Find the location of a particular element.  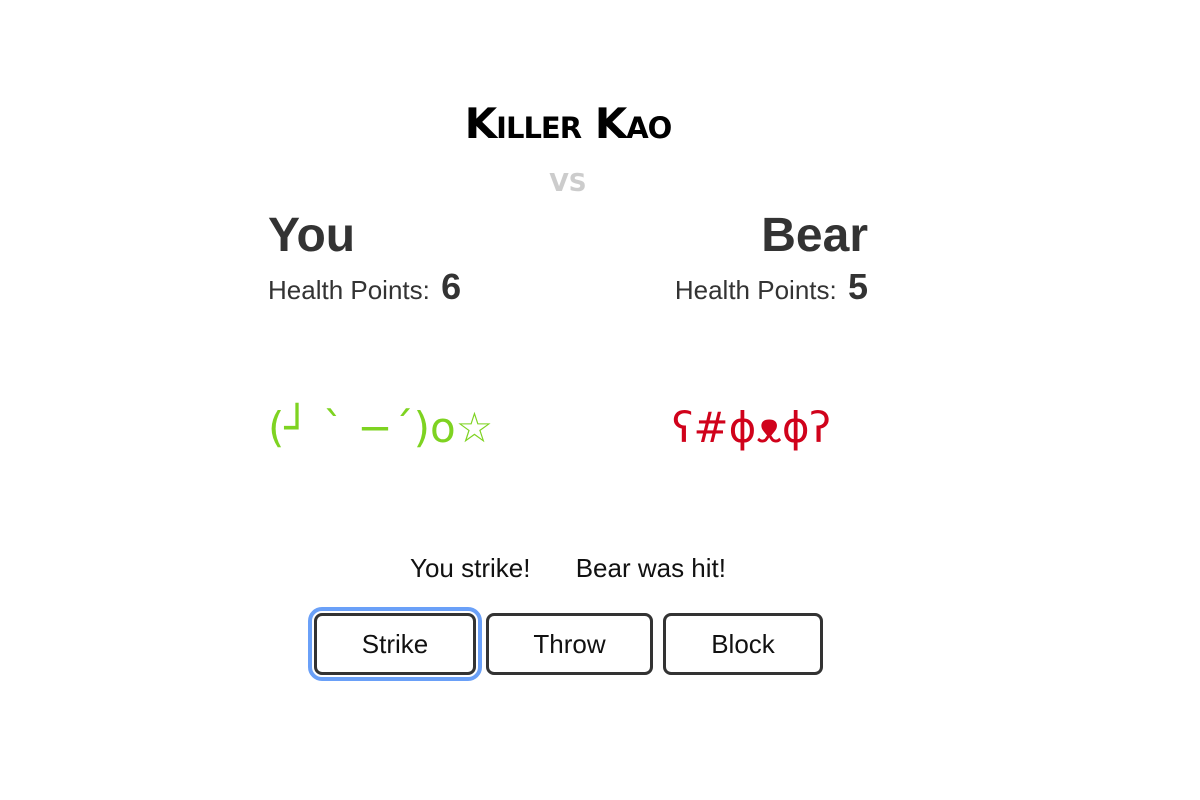

versus-label: vs is located at coordinates (568, 179).